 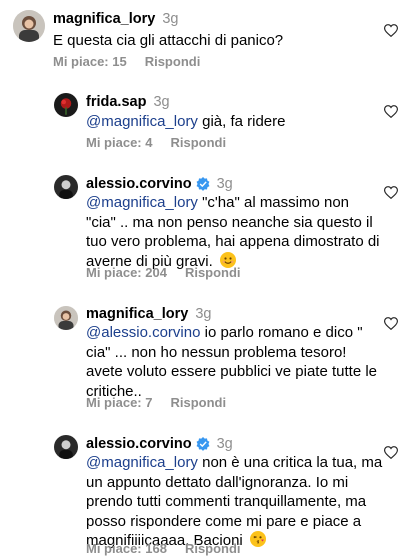 What do you see at coordinates (116, 102) in the screenshot?
I see `username: frida.sap` at bounding box center [116, 102].